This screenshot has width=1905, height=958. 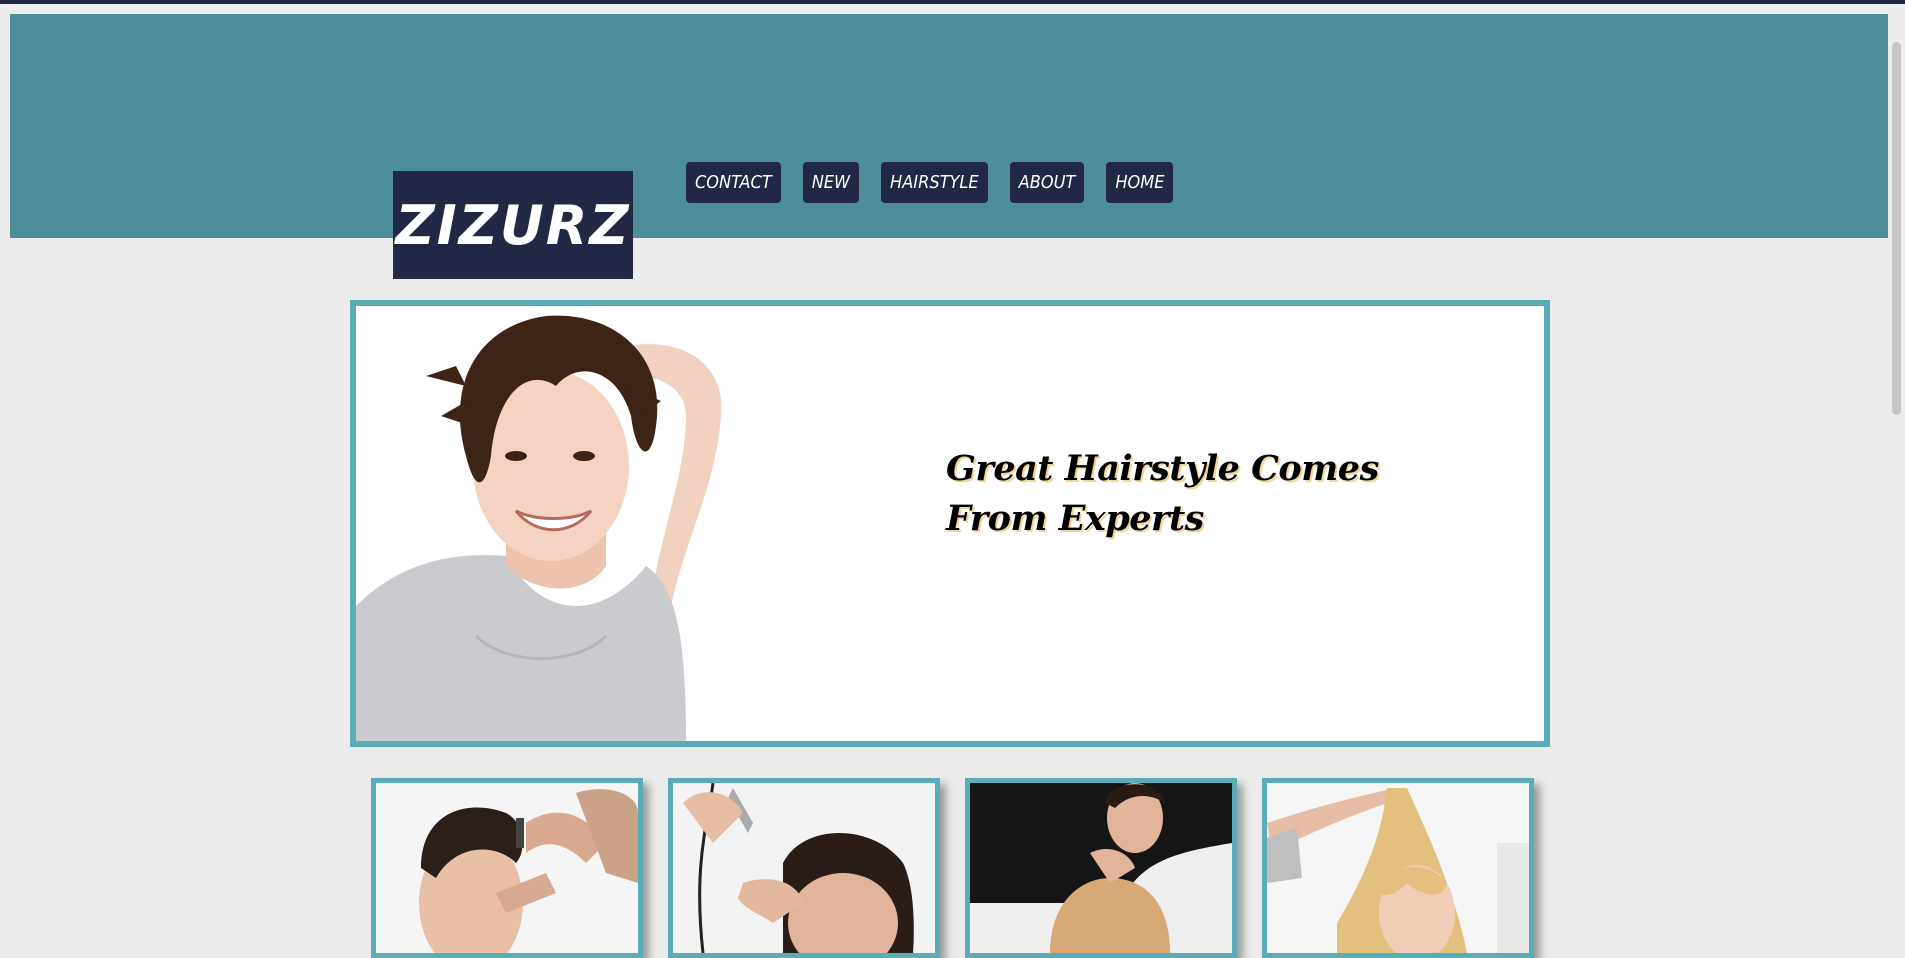 What do you see at coordinates (539, 528) in the screenshot?
I see `hero-woman-image` at bounding box center [539, 528].